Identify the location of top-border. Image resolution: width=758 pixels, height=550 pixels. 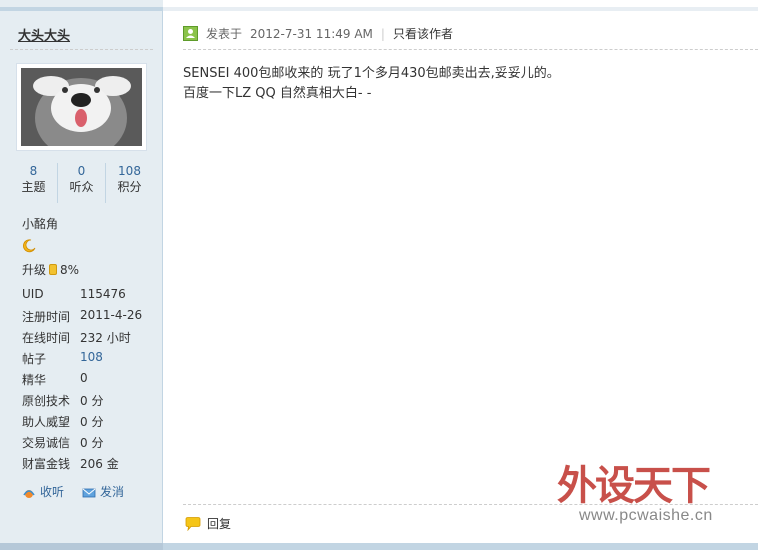
(379, 5).